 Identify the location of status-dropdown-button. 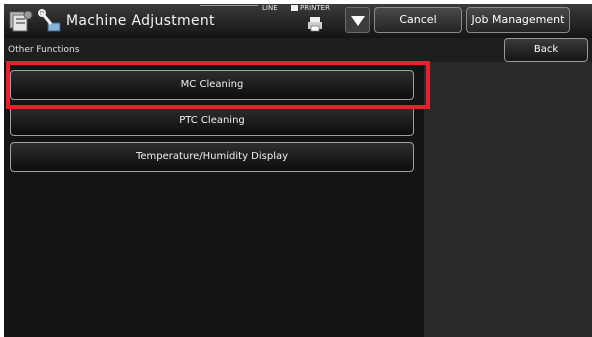
(357, 20).